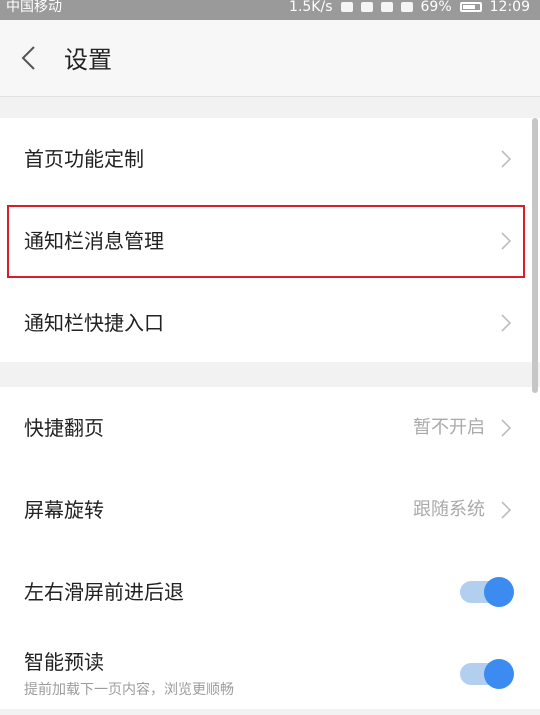 This screenshot has width=540, height=715. What do you see at coordinates (64, 662) in the screenshot?
I see `row-label: 智能预读` at bounding box center [64, 662].